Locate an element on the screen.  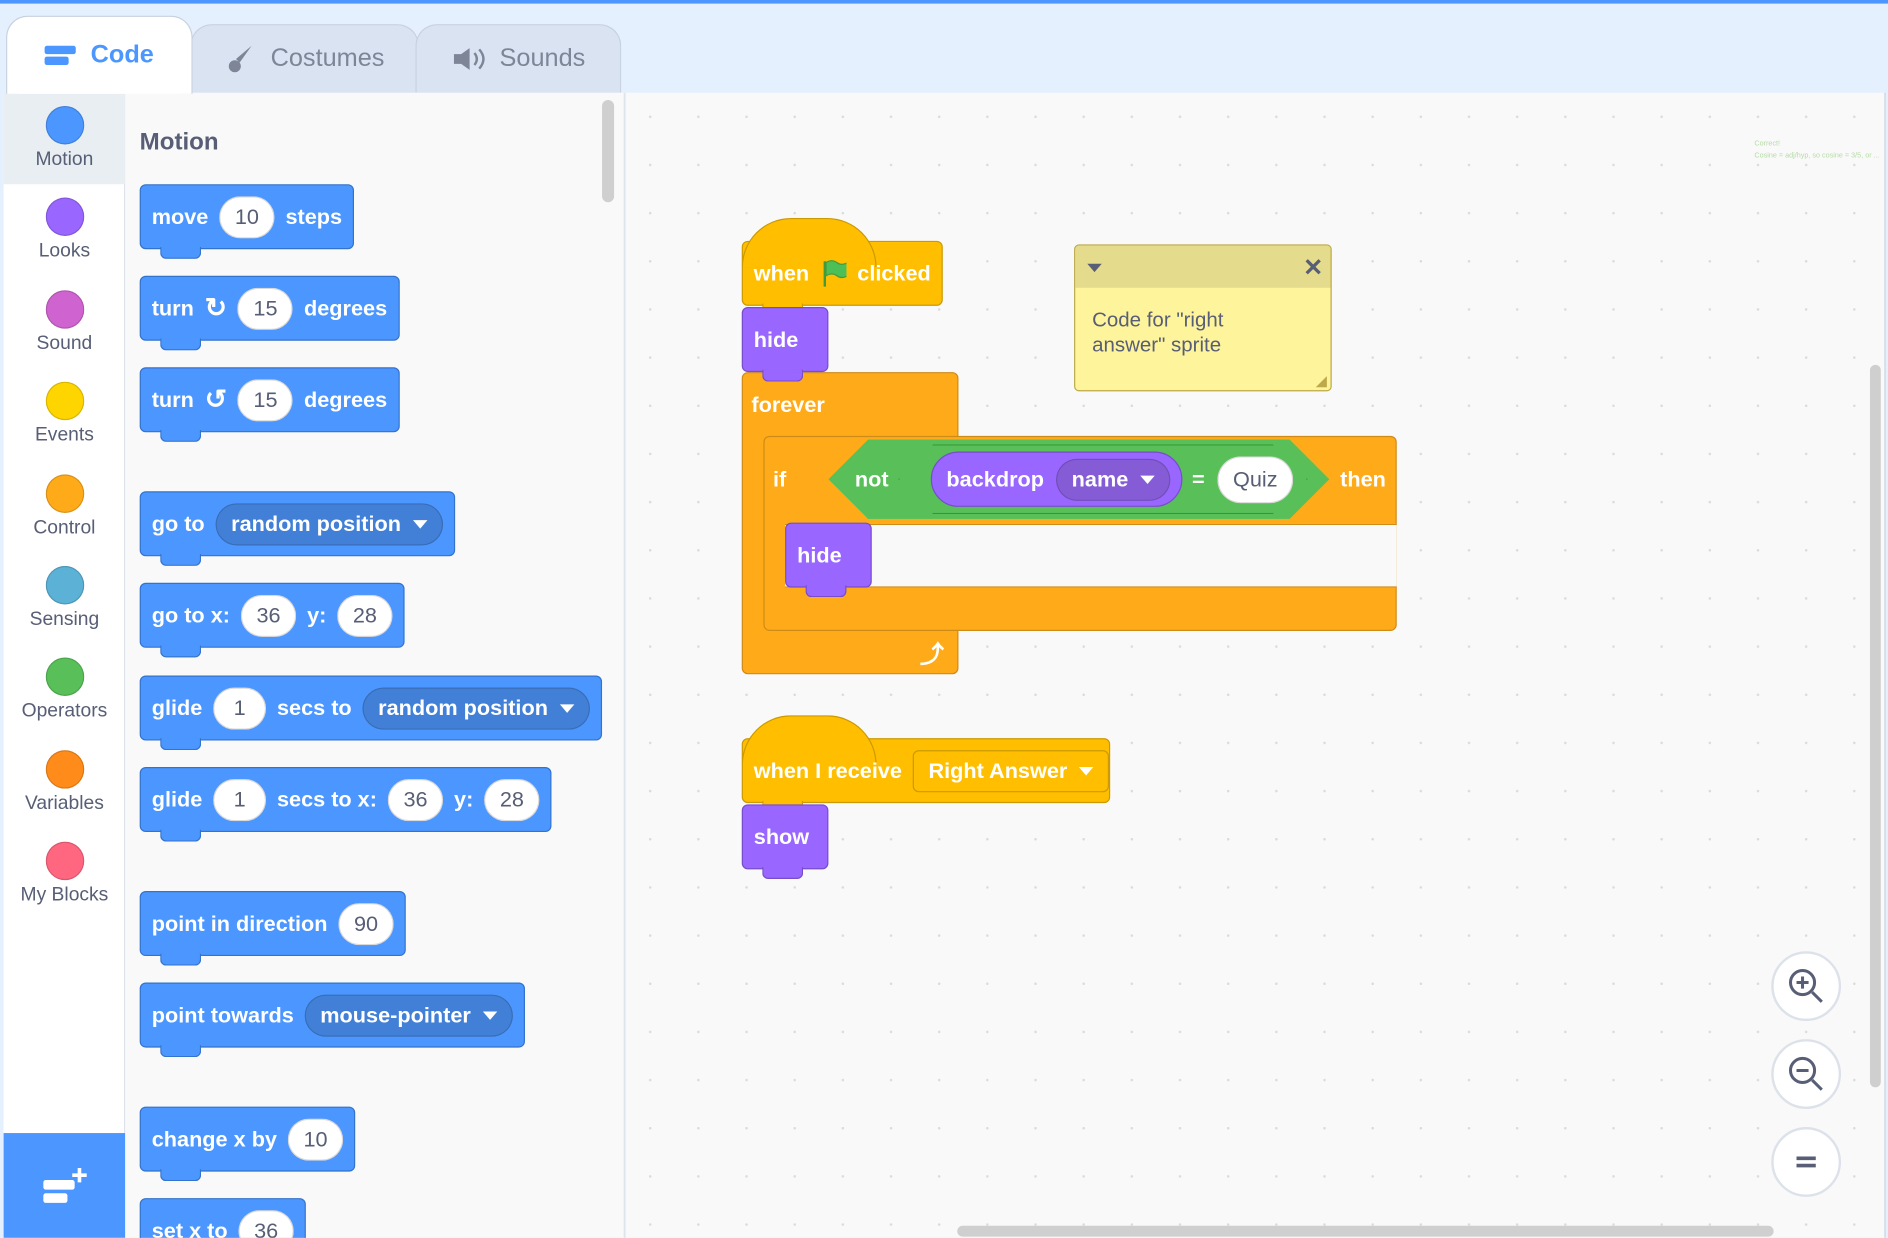
vertical-scrollbar is located at coordinates (1875, 726).